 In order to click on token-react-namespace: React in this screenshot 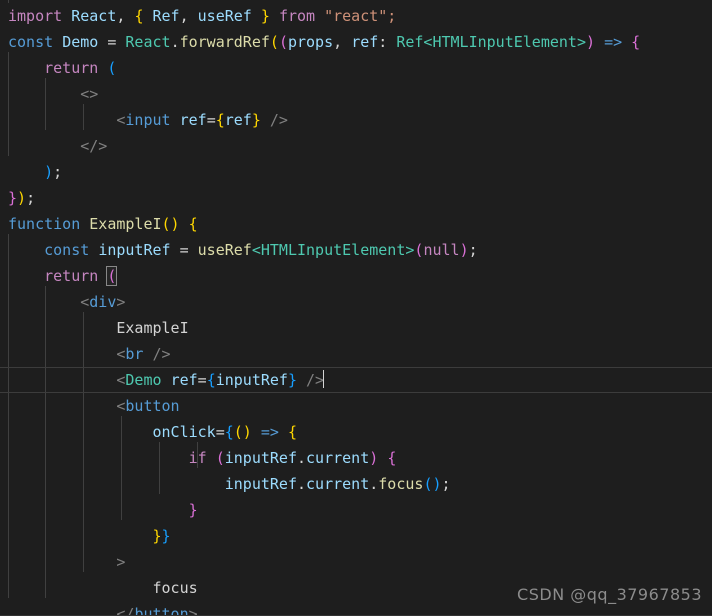, I will do `click(148, 42)`.